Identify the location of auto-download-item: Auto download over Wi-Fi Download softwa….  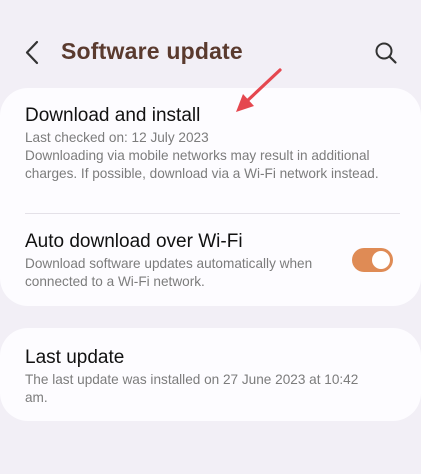
(183, 260).